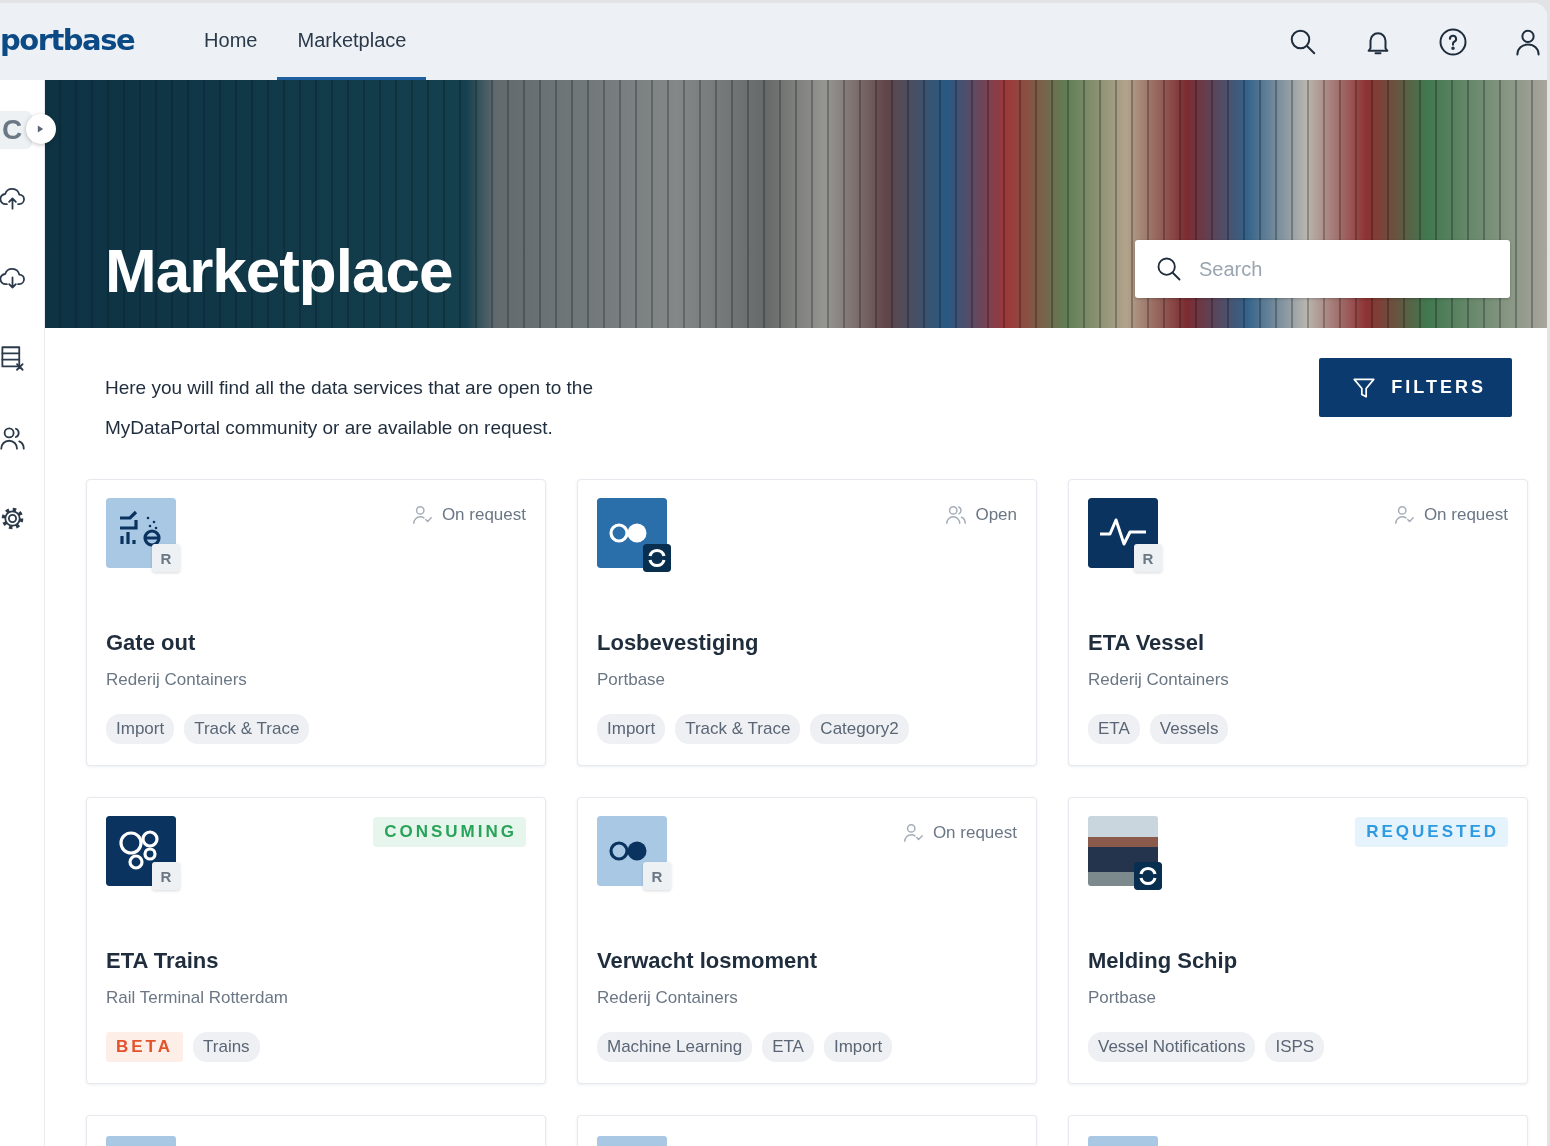 The height and width of the screenshot is (1146, 1550). I want to click on service-provider: Rail Terminal Rotterdam, so click(198, 998).